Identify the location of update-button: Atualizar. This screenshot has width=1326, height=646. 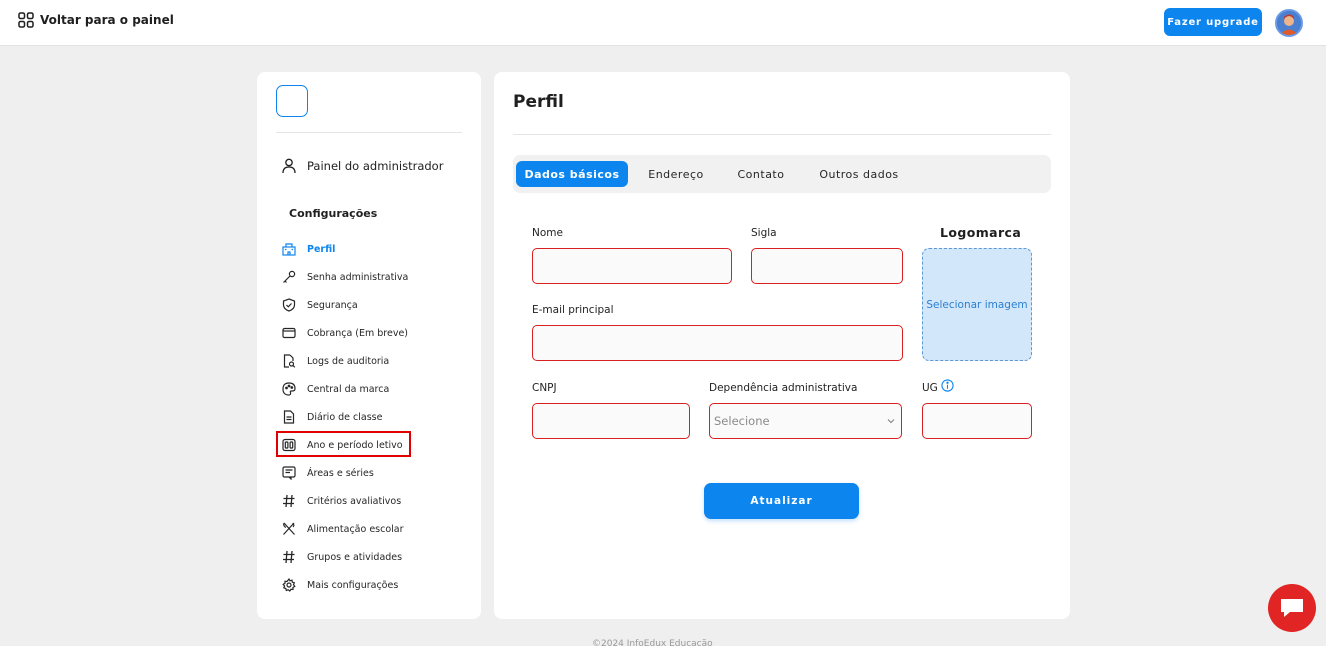
(781, 501).